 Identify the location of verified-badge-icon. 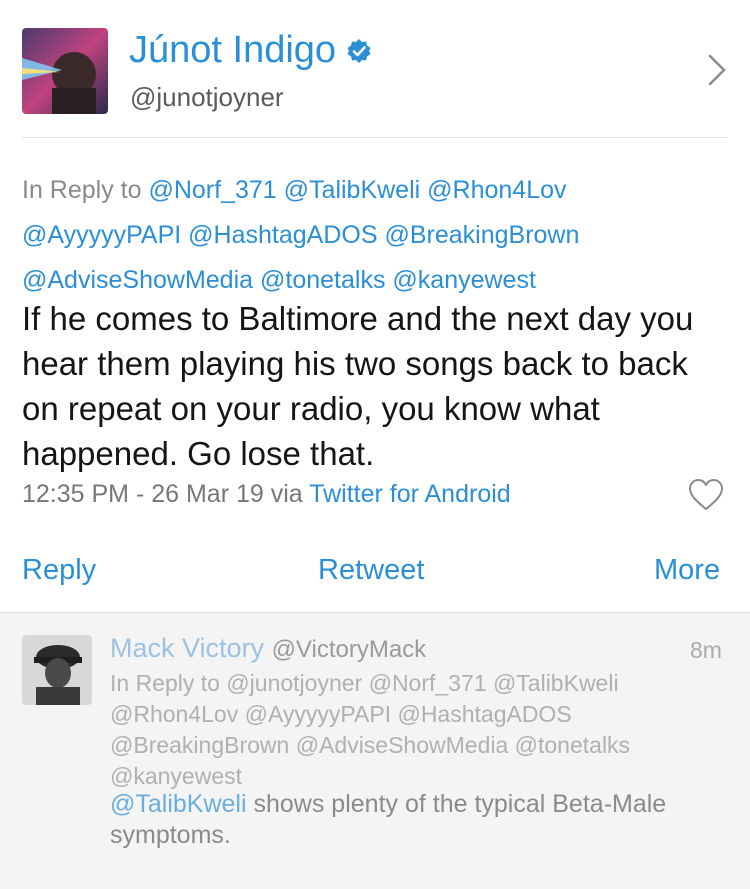
(359, 50).